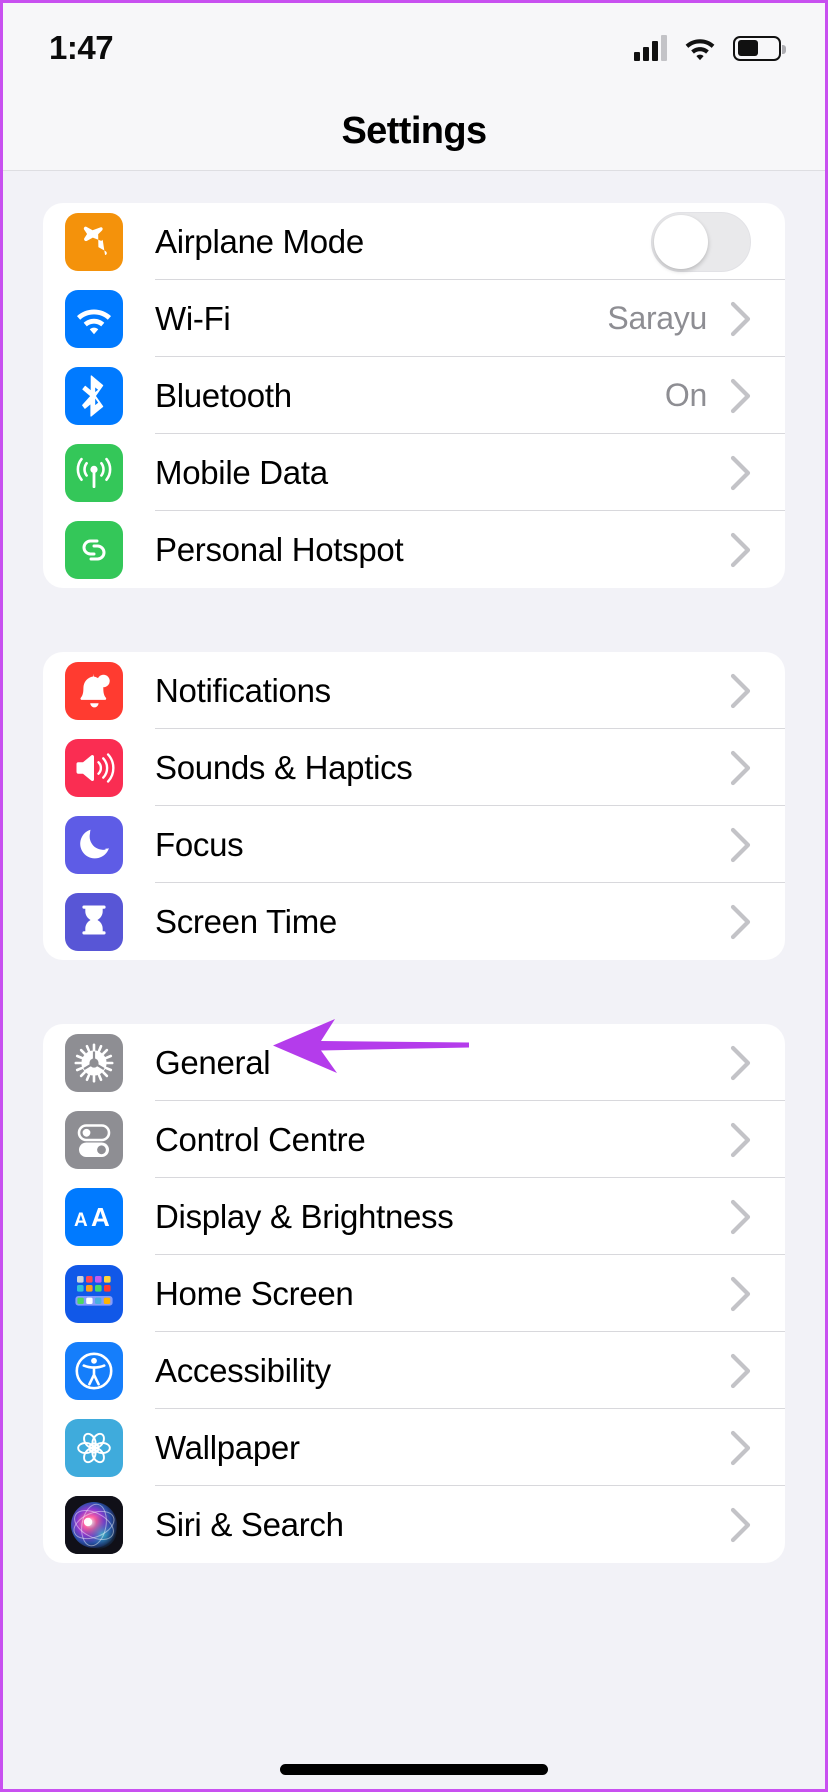 This screenshot has width=828, height=1792. I want to click on siri-orb-icon, so click(94, 1524).